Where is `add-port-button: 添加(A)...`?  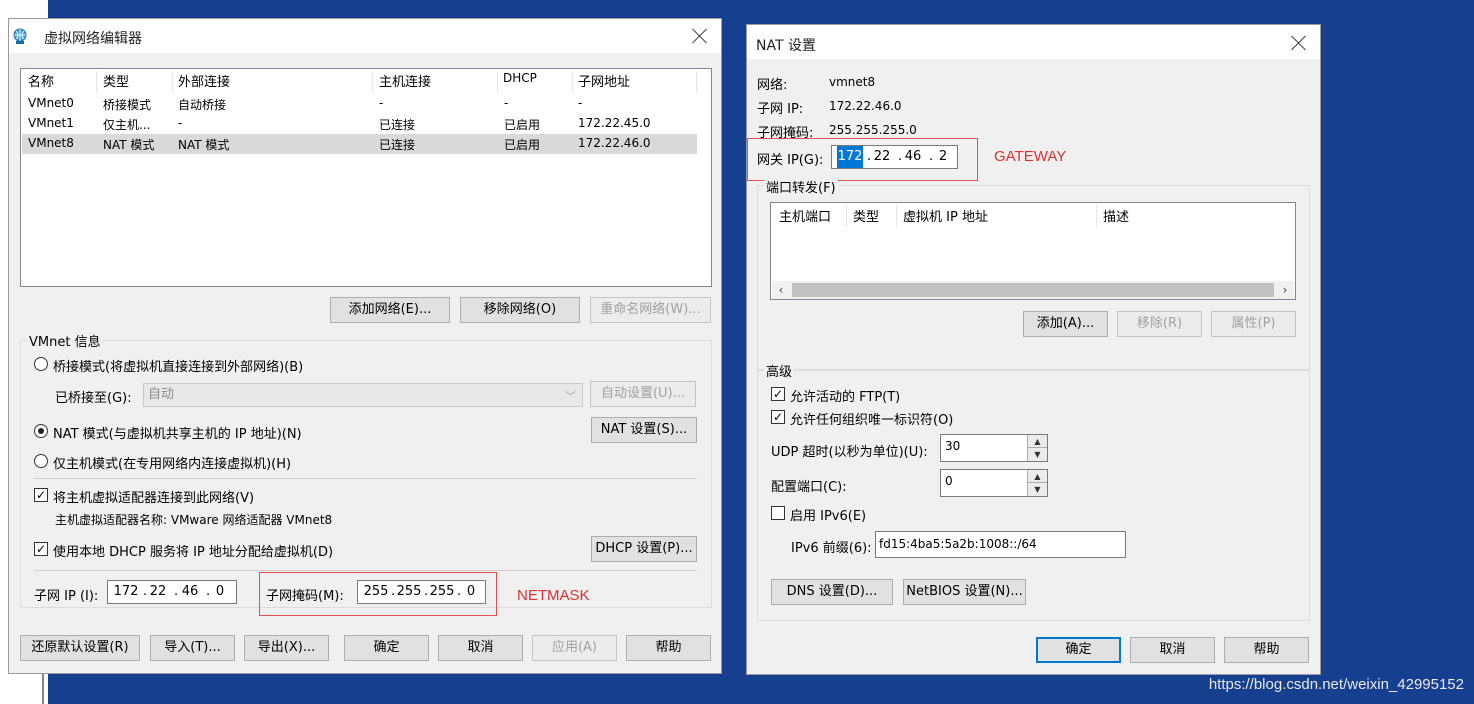
add-port-button: 添加(A)... is located at coordinates (1065, 324).